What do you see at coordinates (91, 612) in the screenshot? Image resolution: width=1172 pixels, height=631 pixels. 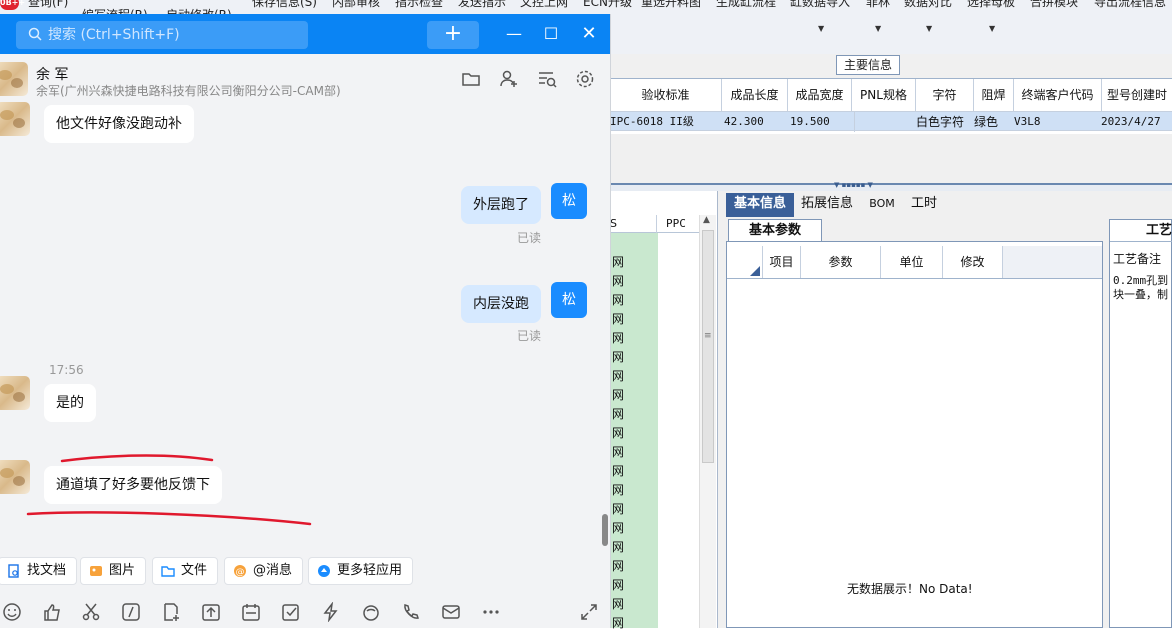 I see `scissors-icon` at bounding box center [91, 612].